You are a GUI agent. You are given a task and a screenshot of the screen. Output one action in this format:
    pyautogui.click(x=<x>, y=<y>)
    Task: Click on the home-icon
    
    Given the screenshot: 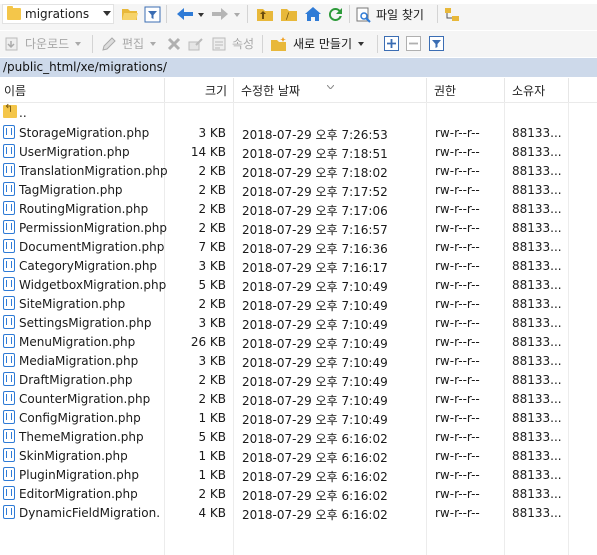 What is the action you would take?
    pyautogui.click(x=313, y=14)
    